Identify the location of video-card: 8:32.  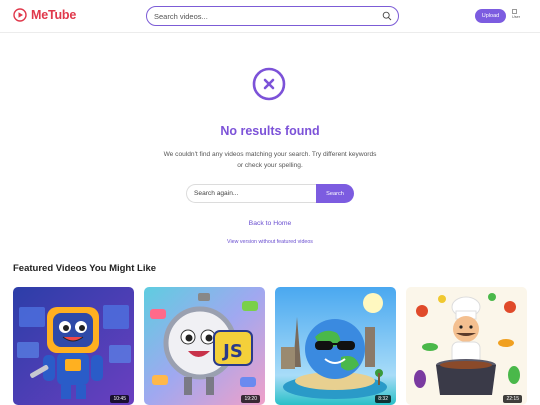
(335, 346).